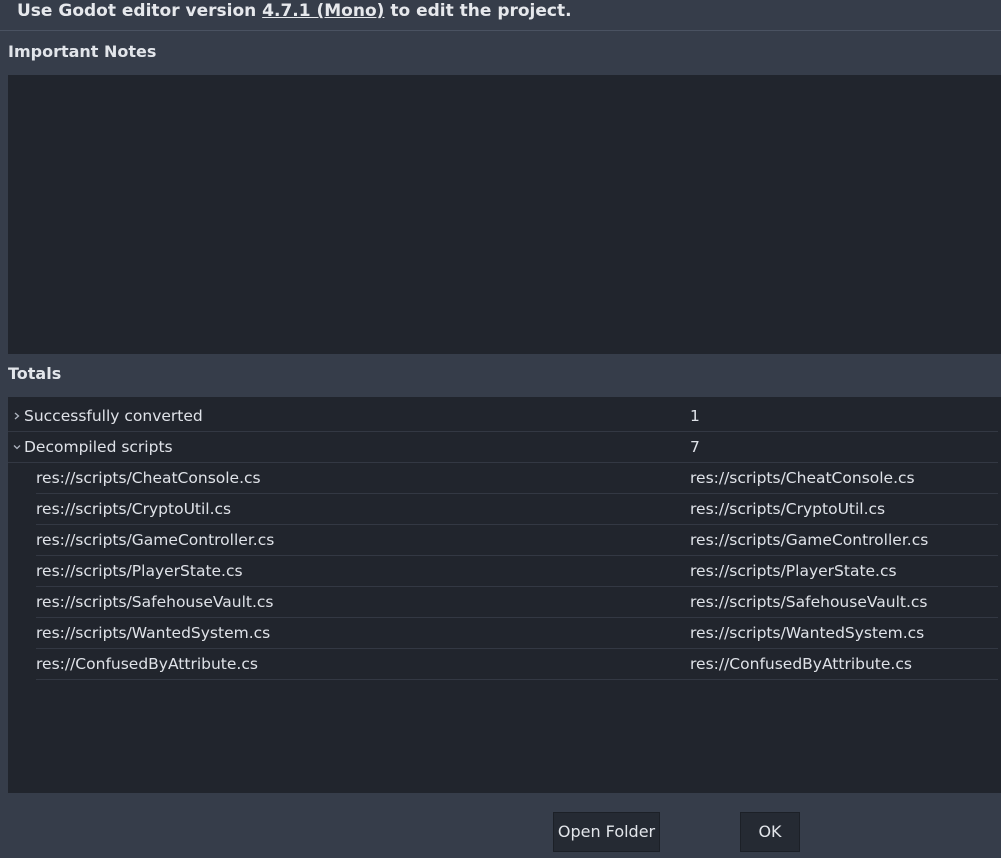  I want to click on script-source-path: res://scripts/PlayerState.cs, so click(139, 571).